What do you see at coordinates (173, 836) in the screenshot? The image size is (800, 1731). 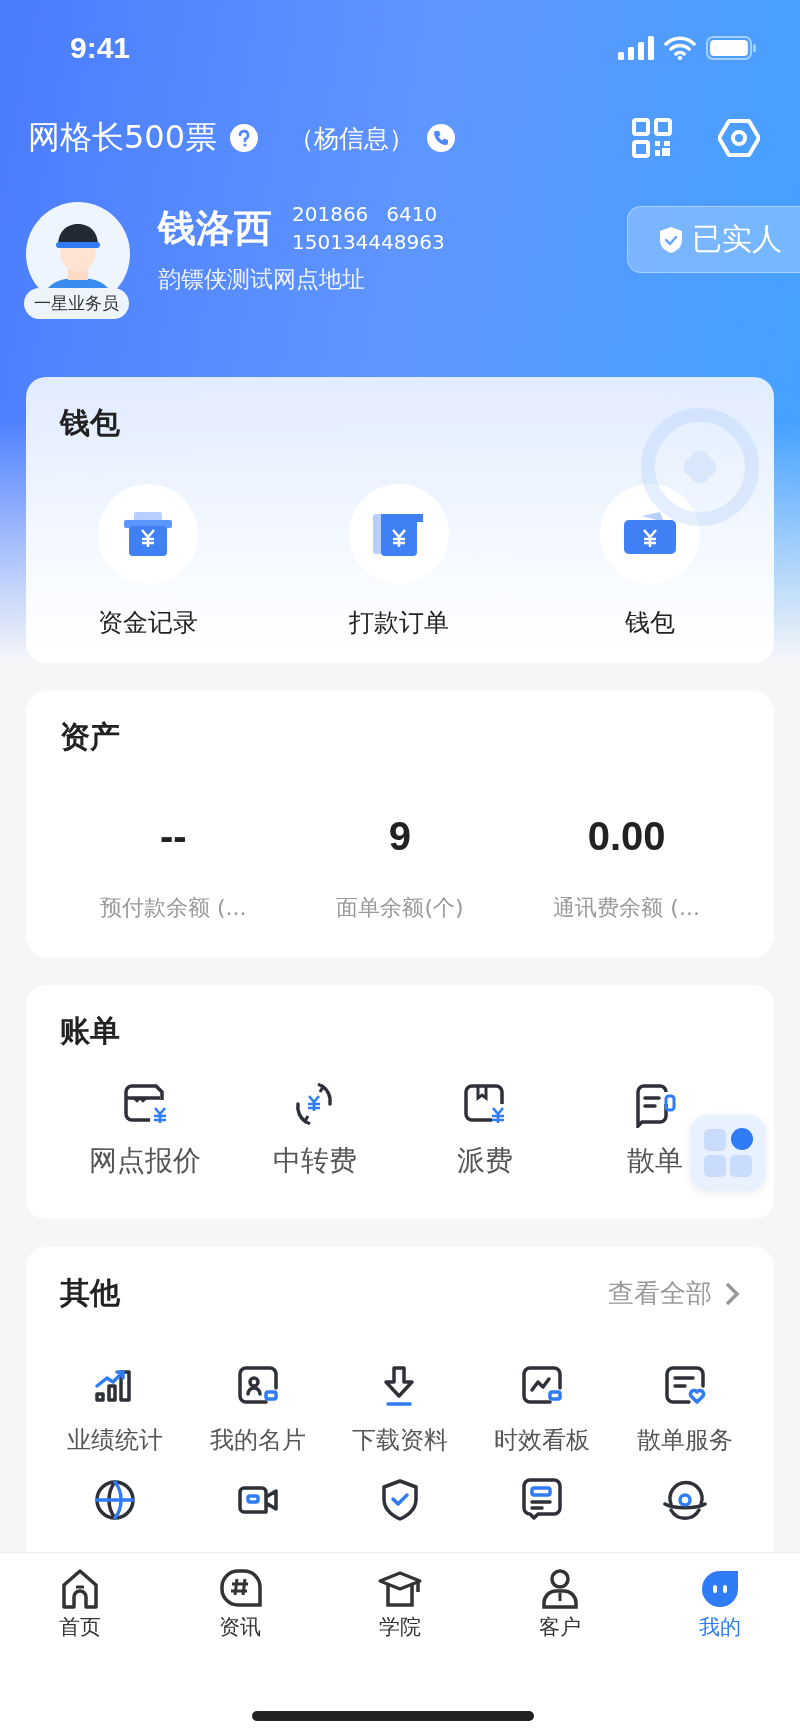 I see `balance-value: --` at bounding box center [173, 836].